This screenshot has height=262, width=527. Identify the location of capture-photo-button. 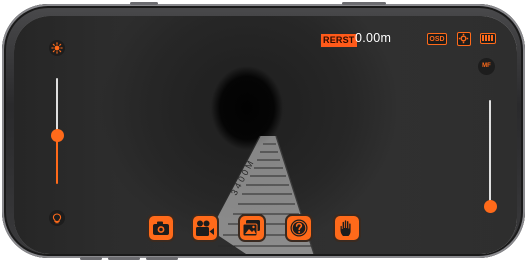
(161, 228).